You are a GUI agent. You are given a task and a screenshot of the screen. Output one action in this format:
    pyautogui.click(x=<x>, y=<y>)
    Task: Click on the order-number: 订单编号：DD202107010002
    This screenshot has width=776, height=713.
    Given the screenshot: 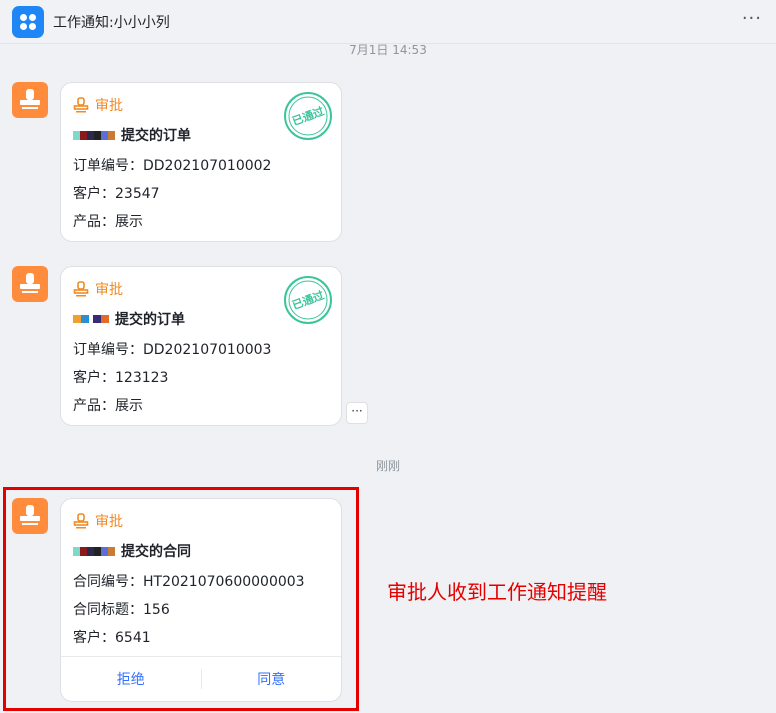 What is the action you would take?
    pyautogui.click(x=172, y=166)
    